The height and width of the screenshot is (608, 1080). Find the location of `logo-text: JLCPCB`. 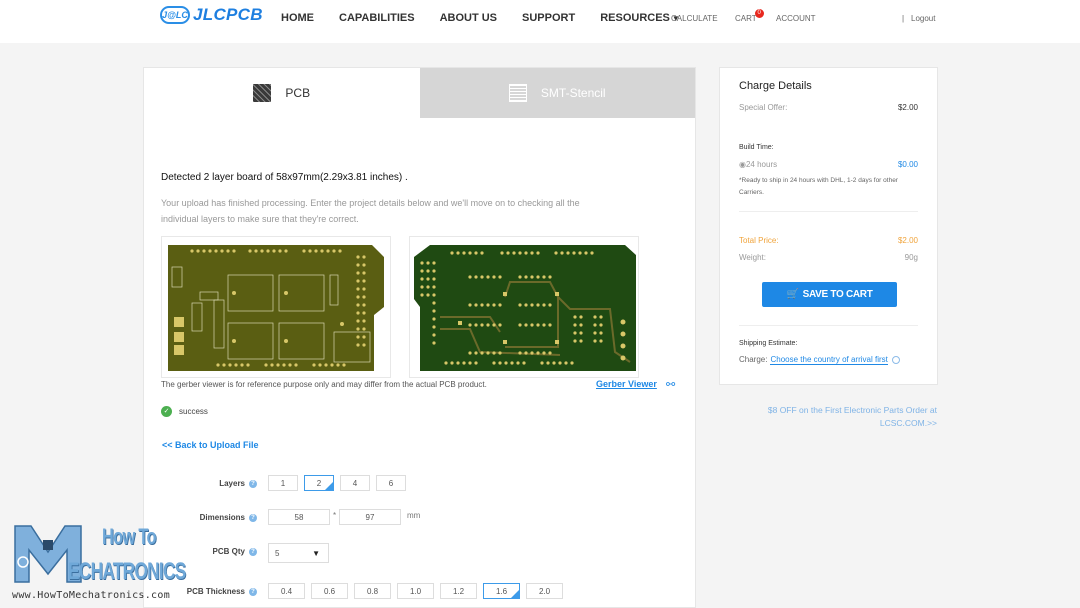

logo-text: JLCPCB is located at coordinates (228, 14).